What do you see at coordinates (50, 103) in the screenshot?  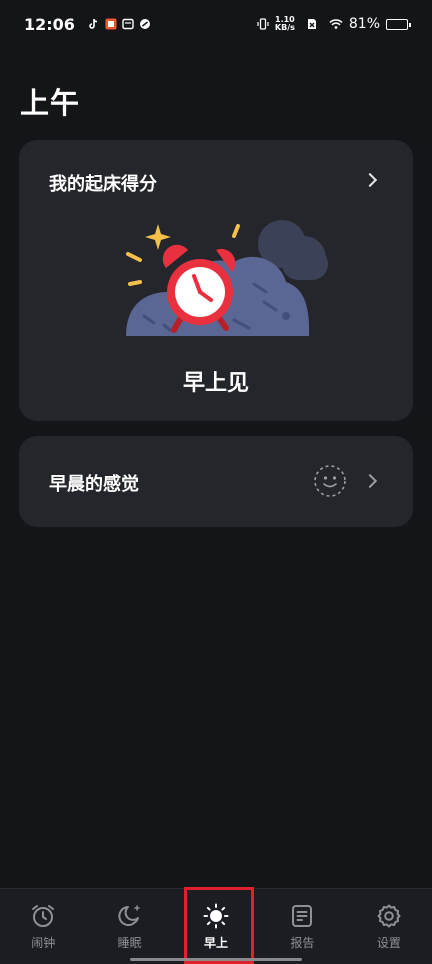 I see `page-title: 上午` at bounding box center [50, 103].